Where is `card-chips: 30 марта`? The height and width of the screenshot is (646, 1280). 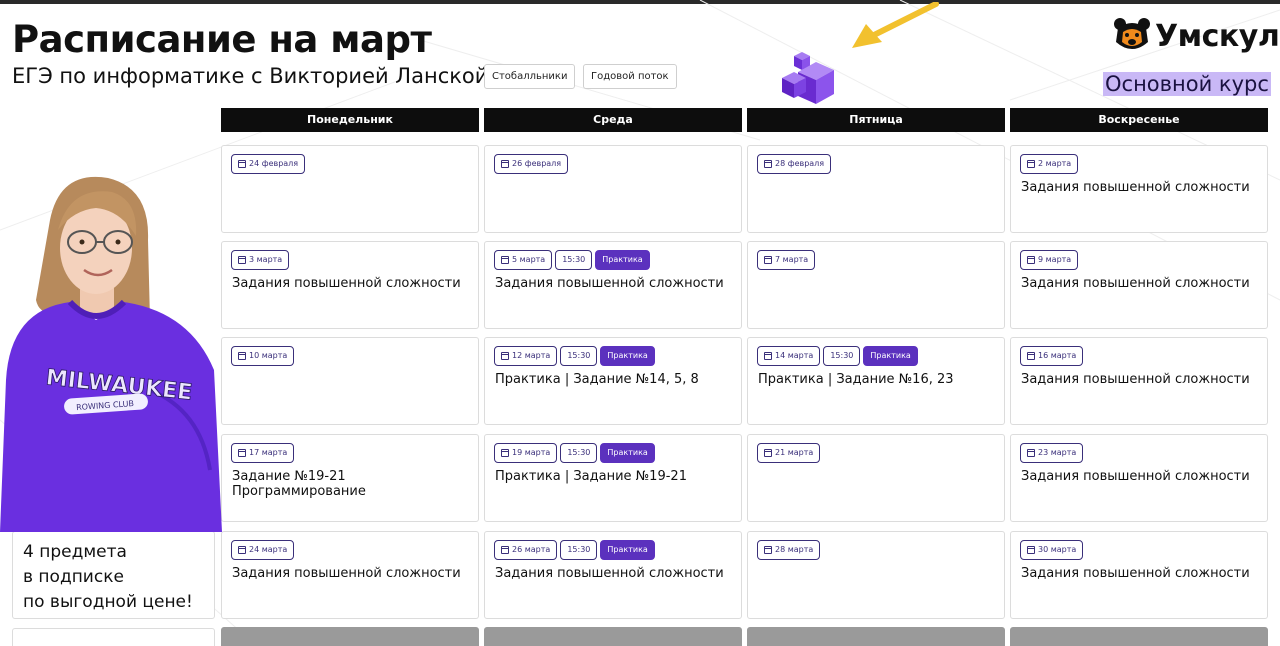 card-chips: 30 марта is located at coordinates (1052, 550).